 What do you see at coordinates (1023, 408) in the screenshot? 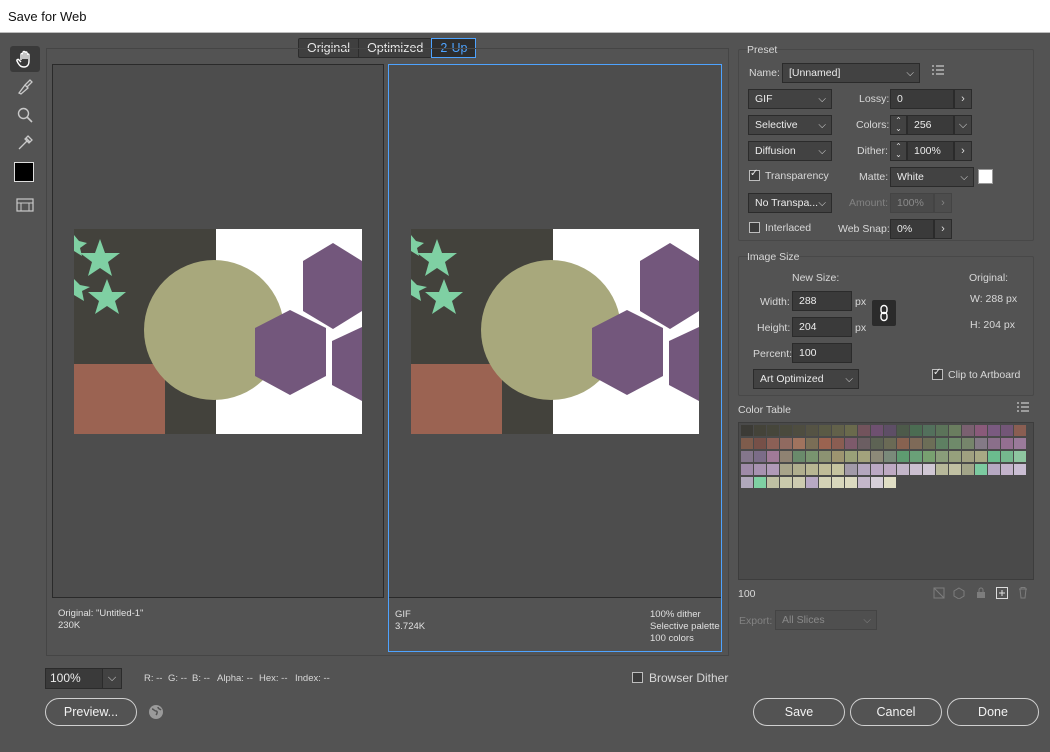
I see `color-table-menu-icon` at bounding box center [1023, 408].